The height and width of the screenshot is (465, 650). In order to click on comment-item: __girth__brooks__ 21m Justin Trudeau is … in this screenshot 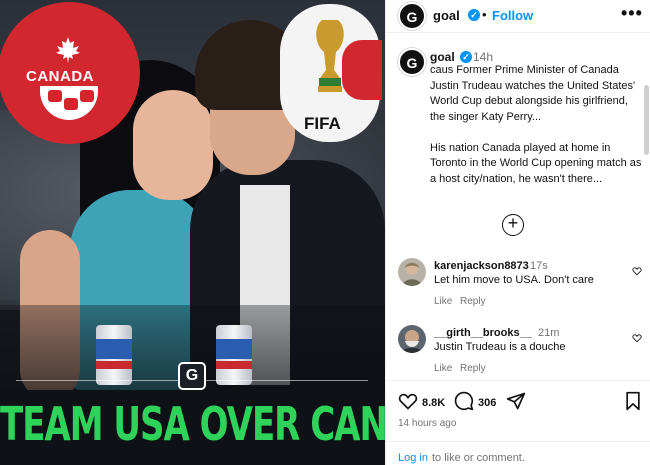, I will do `click(518, 353)`.